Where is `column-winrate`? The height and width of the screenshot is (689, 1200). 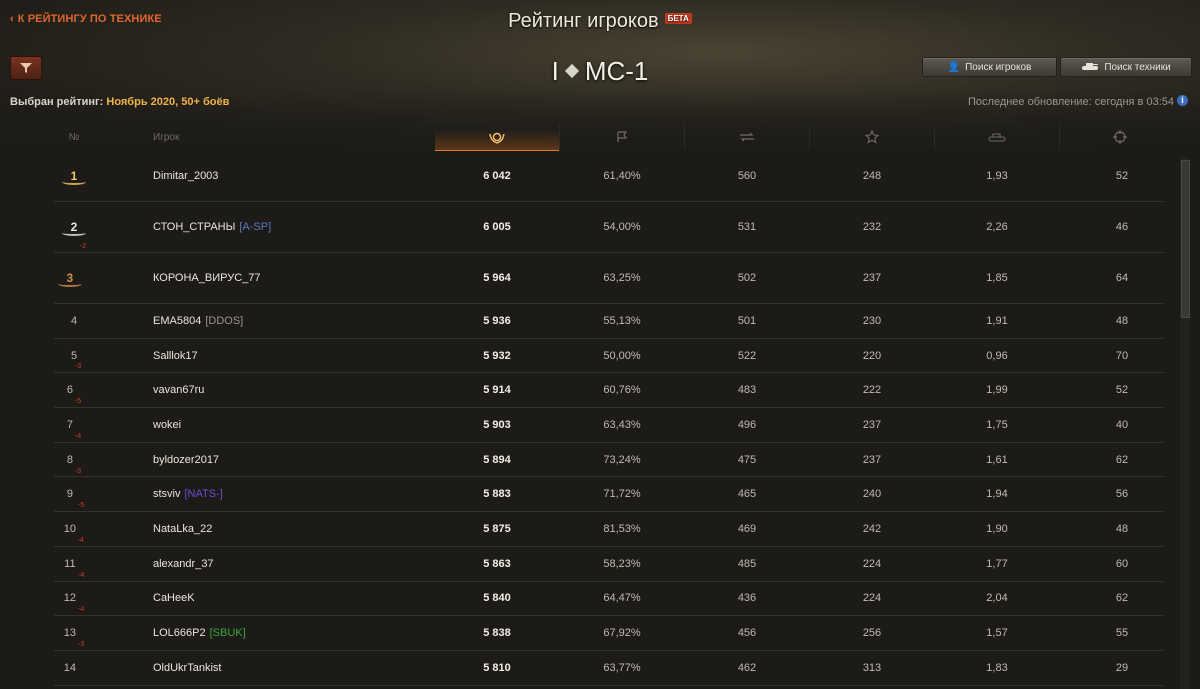
column-winrate is located at coordinates (622, 137).